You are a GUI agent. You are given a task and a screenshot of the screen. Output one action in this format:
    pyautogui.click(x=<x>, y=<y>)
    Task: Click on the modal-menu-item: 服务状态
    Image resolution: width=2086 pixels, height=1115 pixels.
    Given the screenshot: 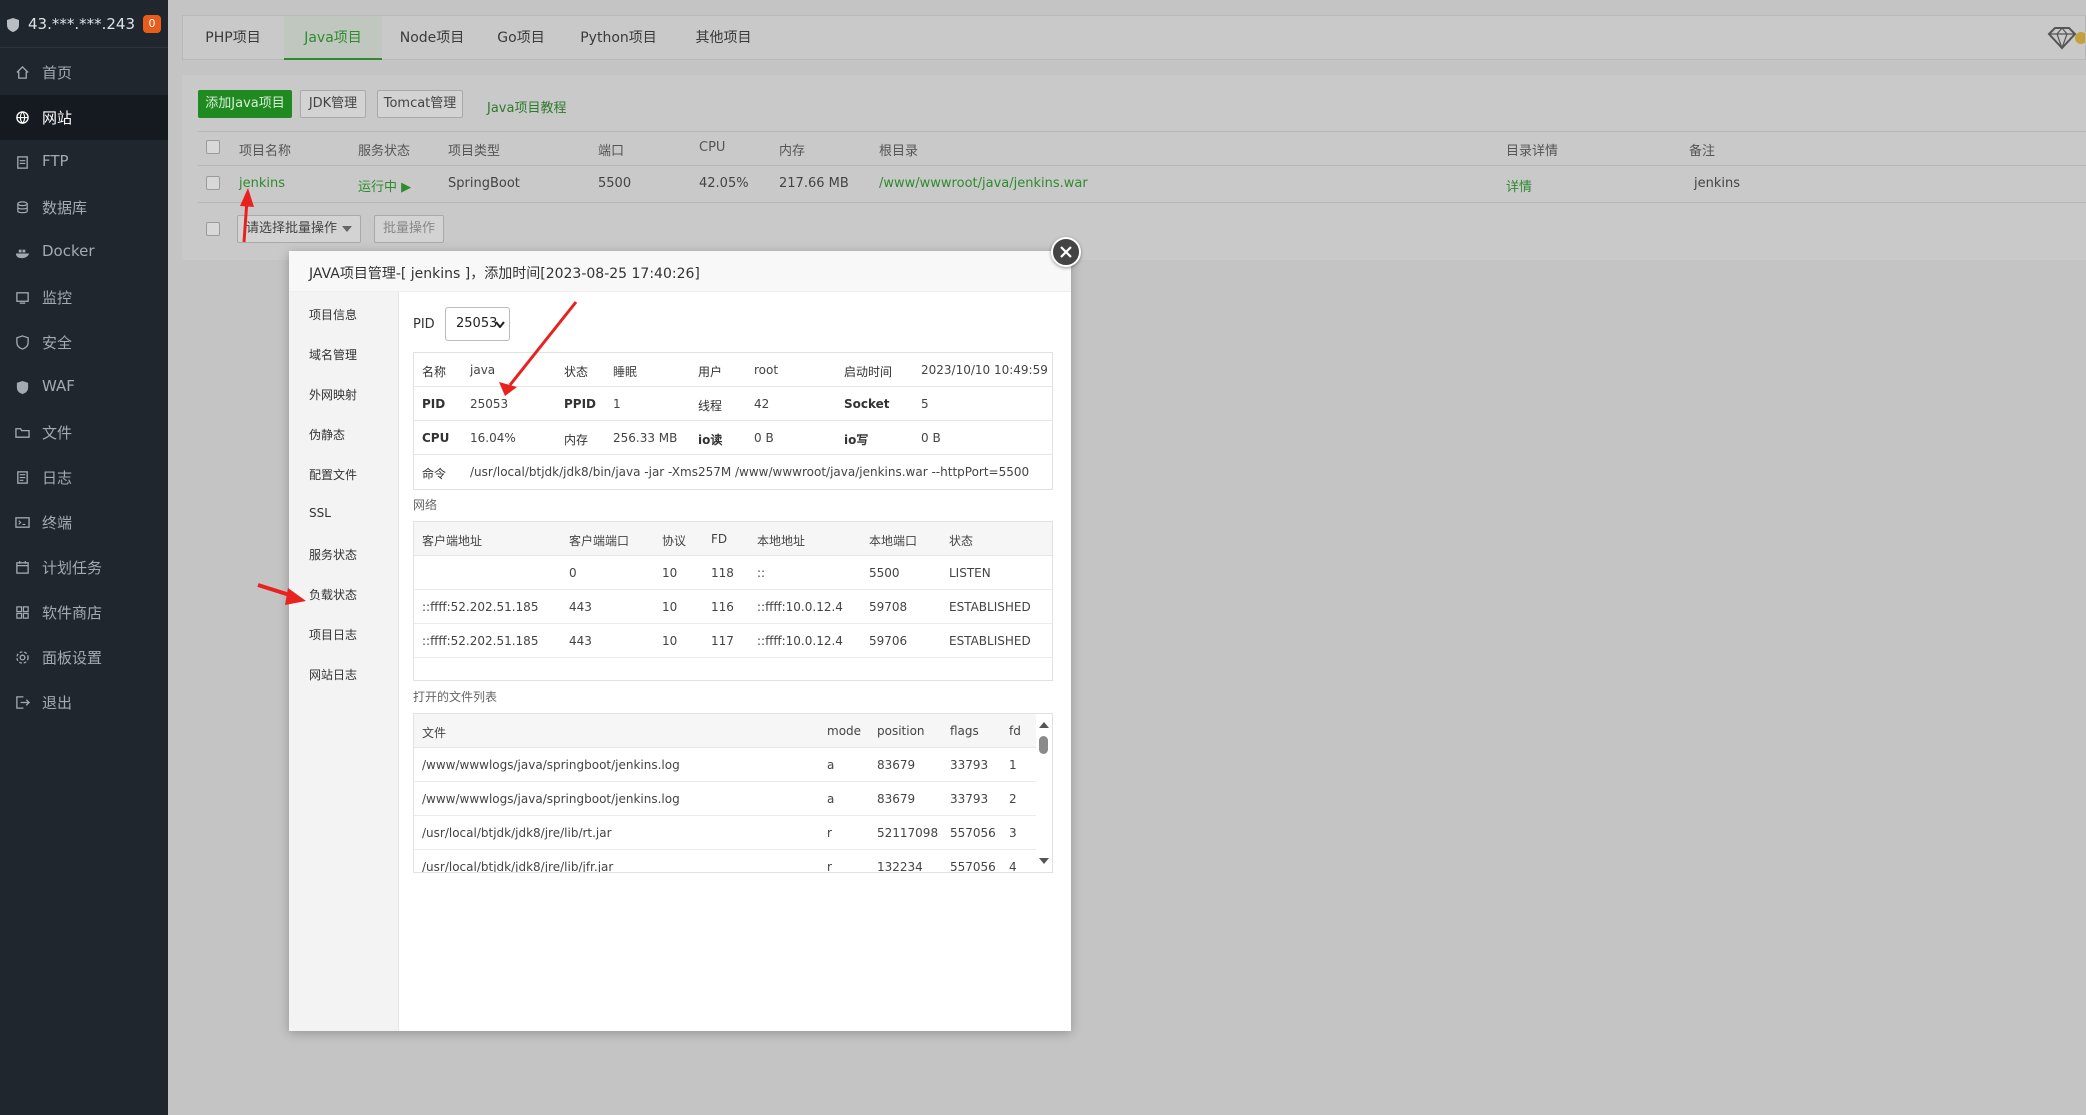 What is the action you would take?
    pyautogui.click(x=333, y=554)
    